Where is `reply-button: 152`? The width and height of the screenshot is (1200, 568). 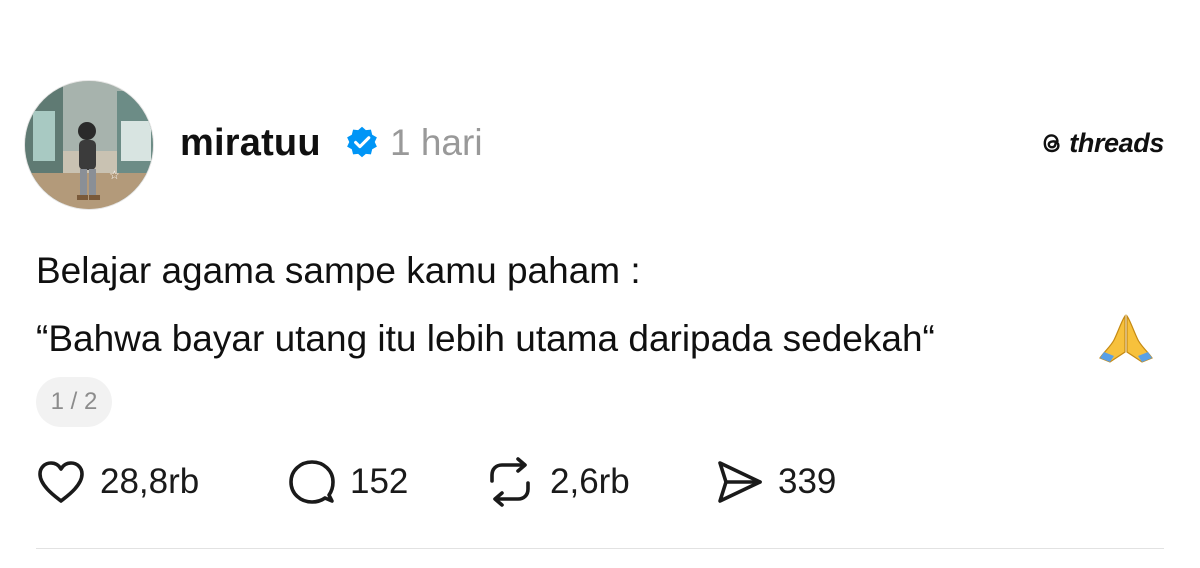
reply-button: 152 is located at coordinates (348, 482).